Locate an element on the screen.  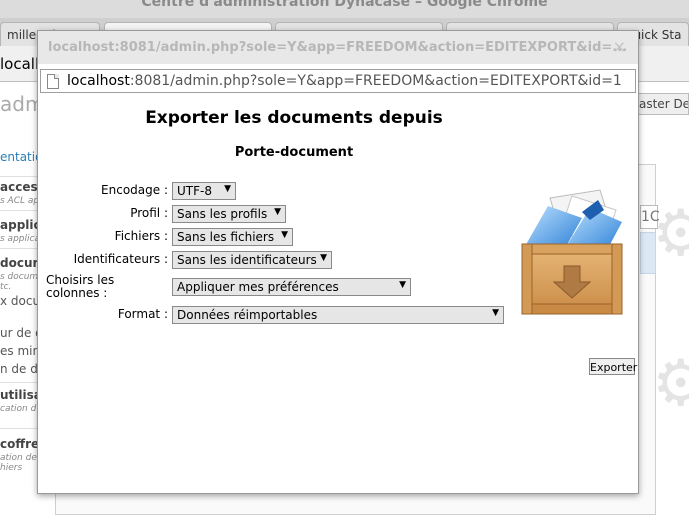
select-value: Sans les identificateurs is located at coordinates (247, 260).